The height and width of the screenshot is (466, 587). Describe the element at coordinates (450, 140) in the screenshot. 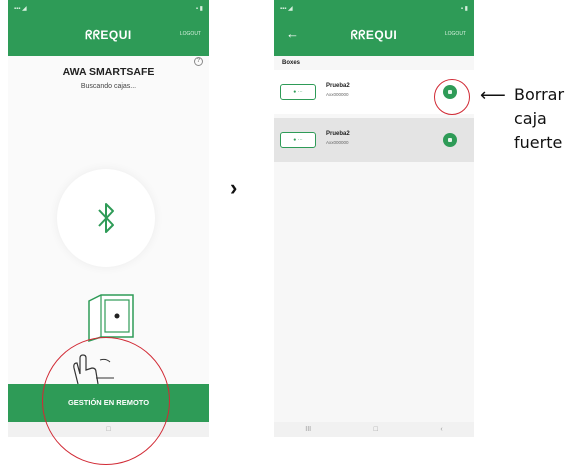

I see `delete-box-button` at that location.